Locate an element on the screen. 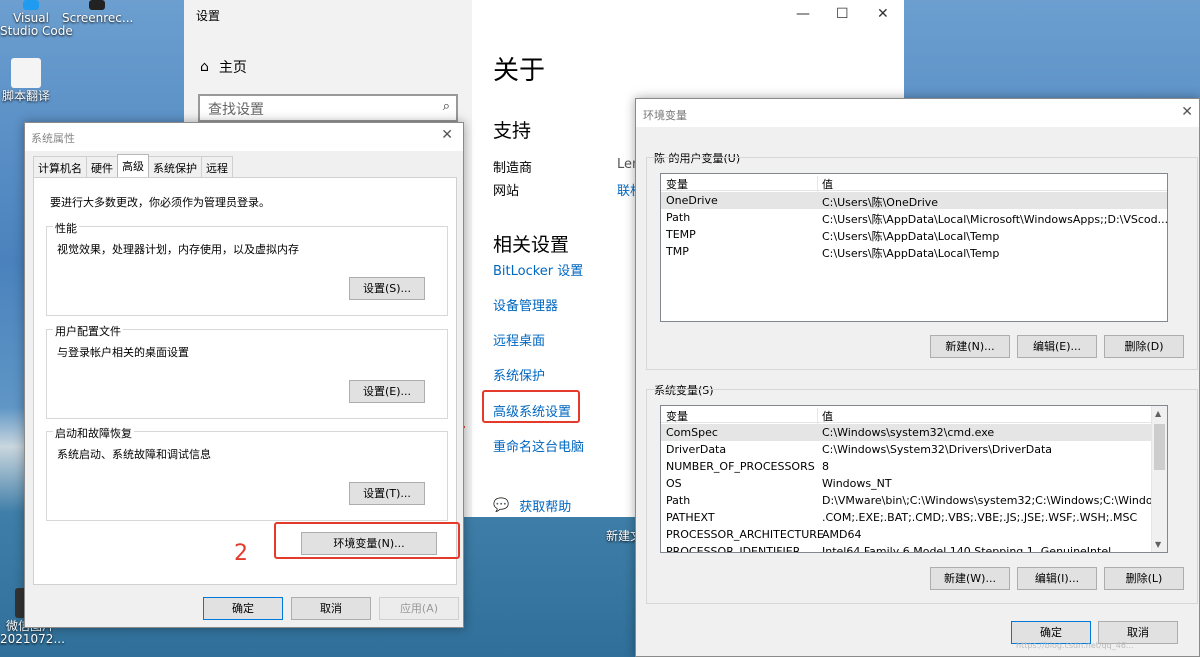 The image size is (1200, 657). link-system-protection: 系统保护 is located at coordinates (519, 374).